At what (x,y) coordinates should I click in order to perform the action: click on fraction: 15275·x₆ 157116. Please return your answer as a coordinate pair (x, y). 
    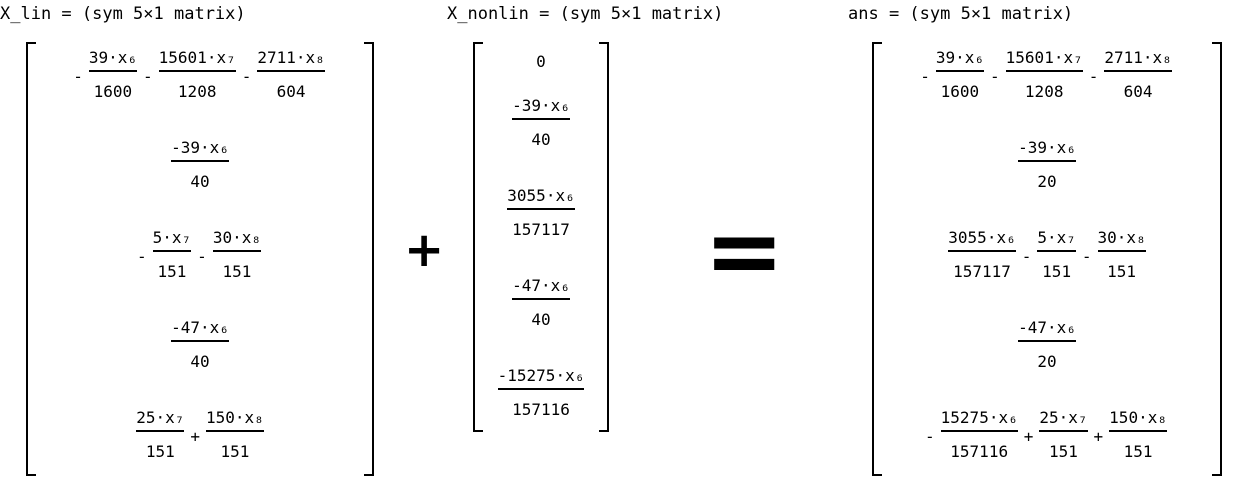
    Looking at the image, I should click on (979, 434).